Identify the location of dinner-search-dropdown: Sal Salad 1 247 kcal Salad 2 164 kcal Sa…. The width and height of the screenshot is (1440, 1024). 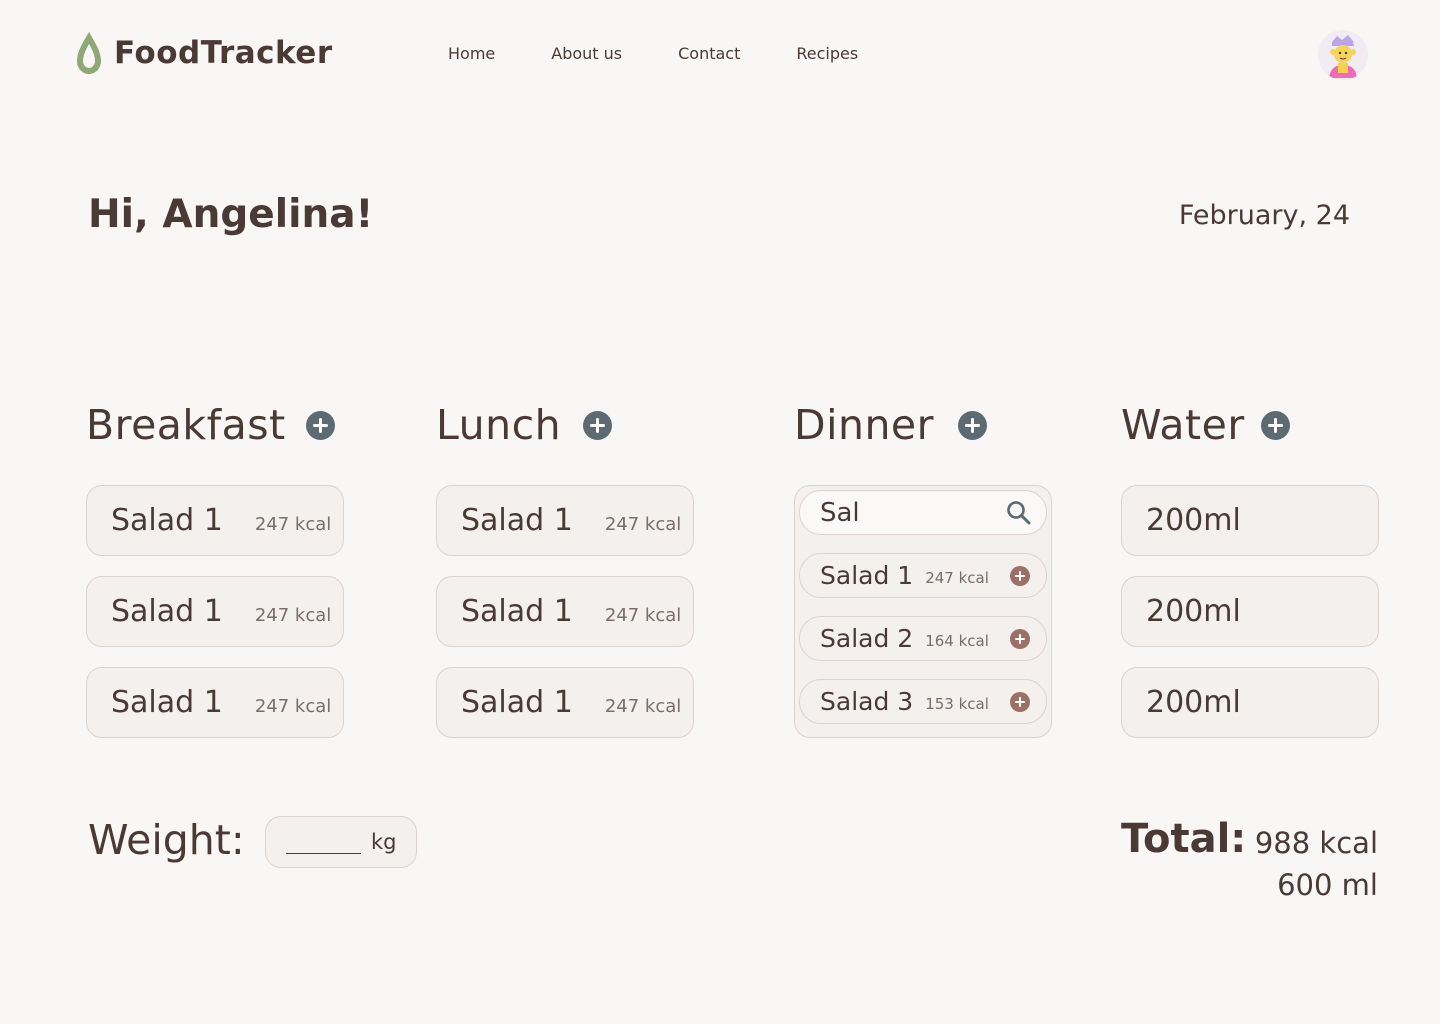
(923, 611).